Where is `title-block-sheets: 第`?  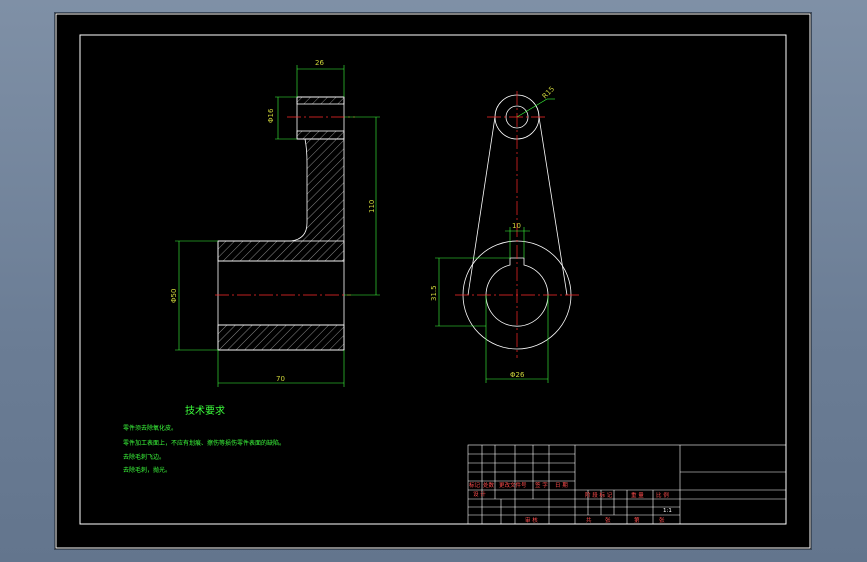 title-block-sheets: 第 is located at coordinates (637, 520).